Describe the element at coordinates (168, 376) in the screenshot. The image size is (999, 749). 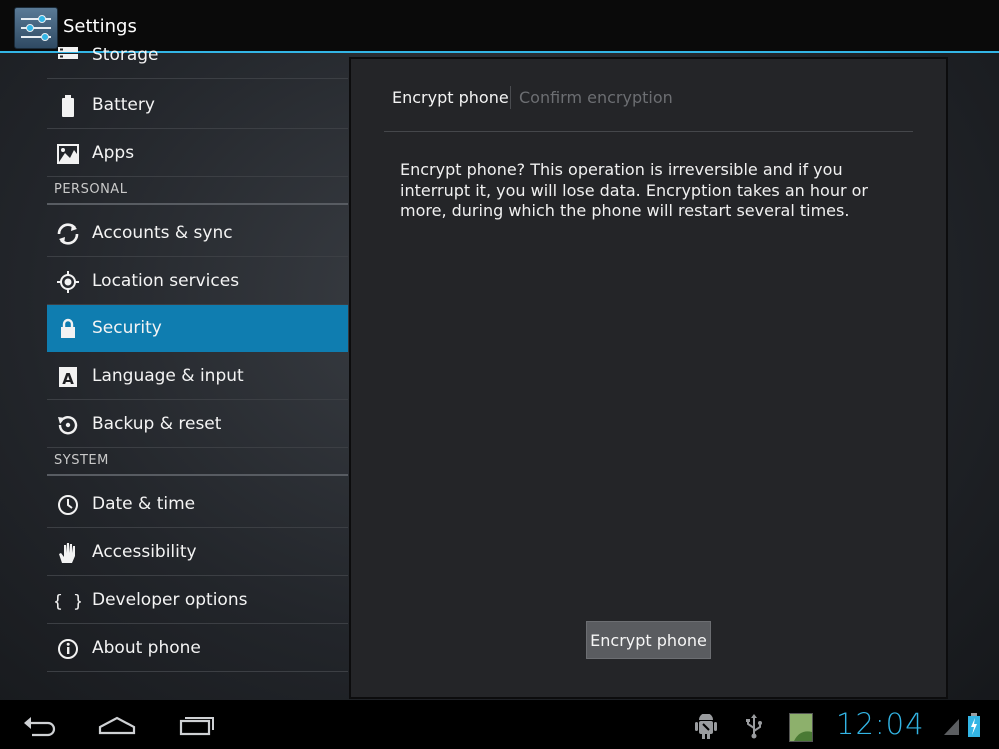
I see `sidebar-item-label: Language & input` at that location.